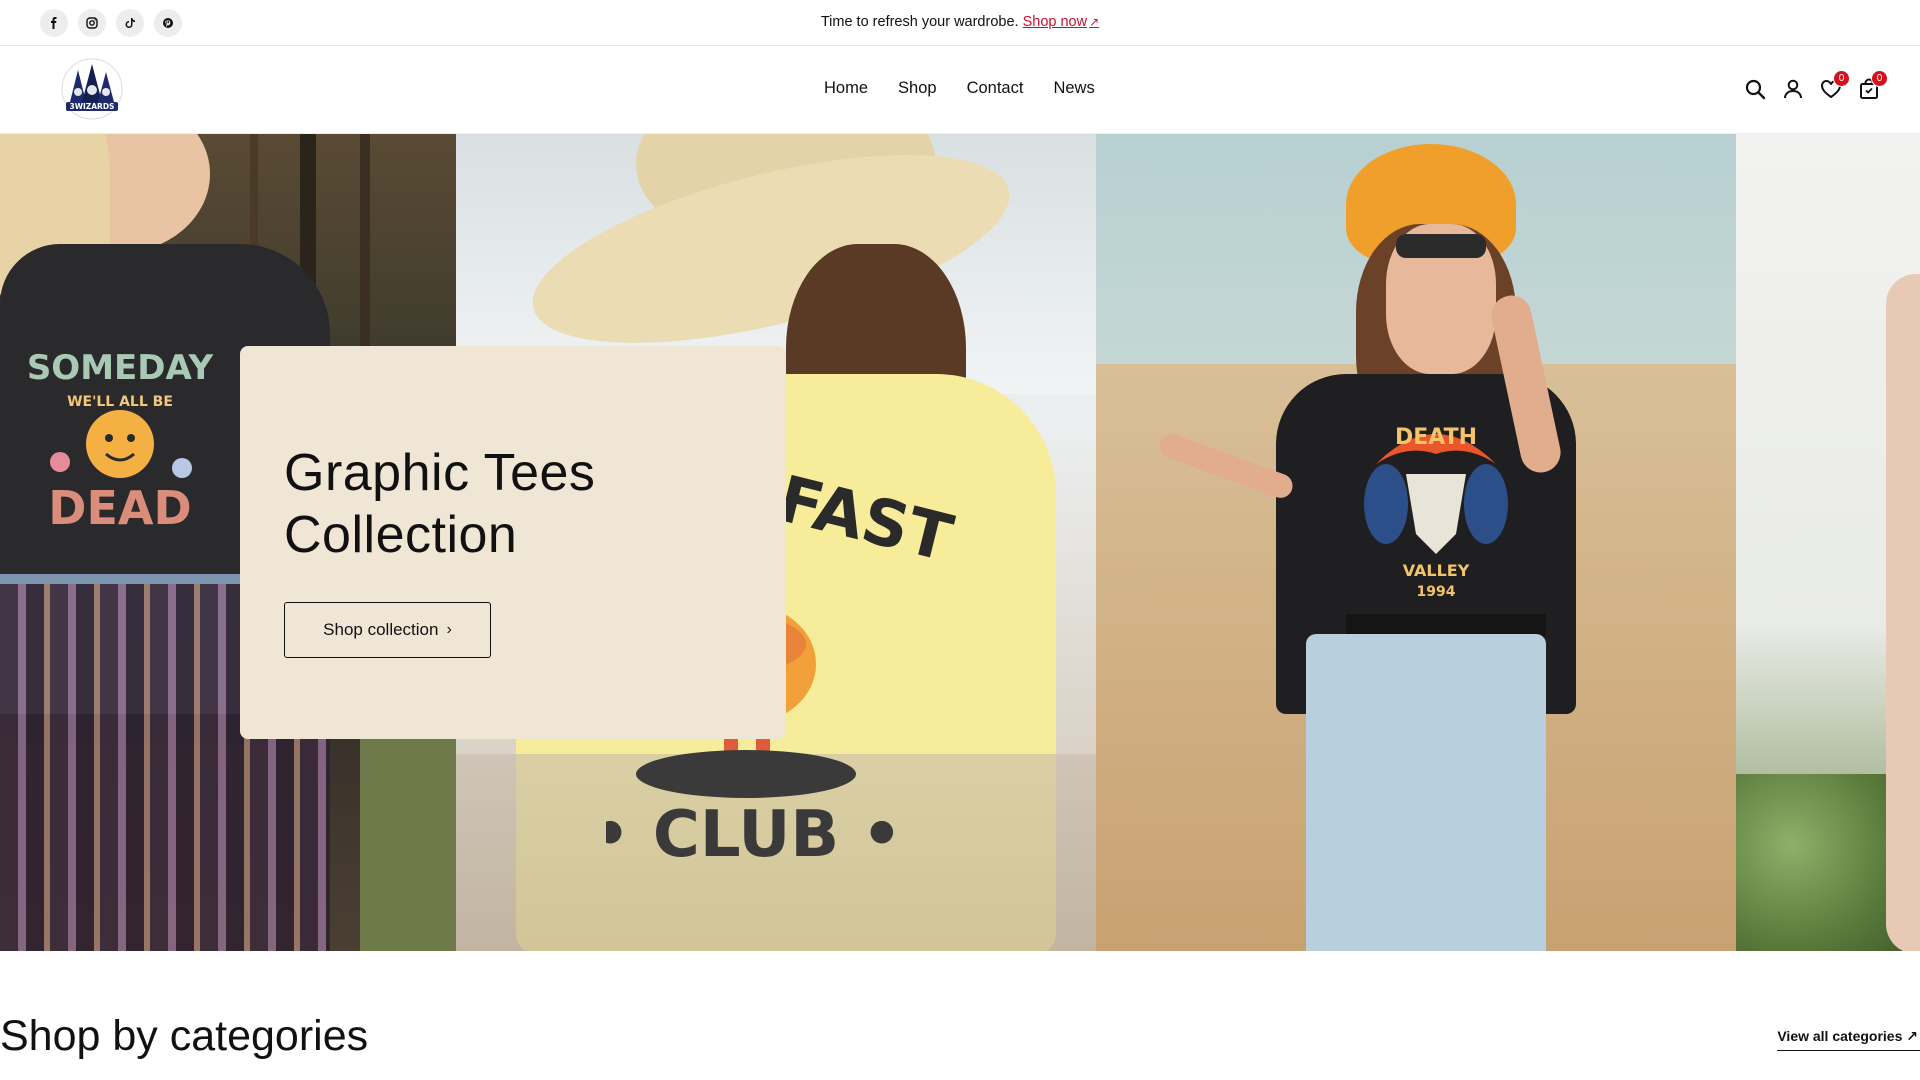  I want to click on account-icon, so click(1793, 89).